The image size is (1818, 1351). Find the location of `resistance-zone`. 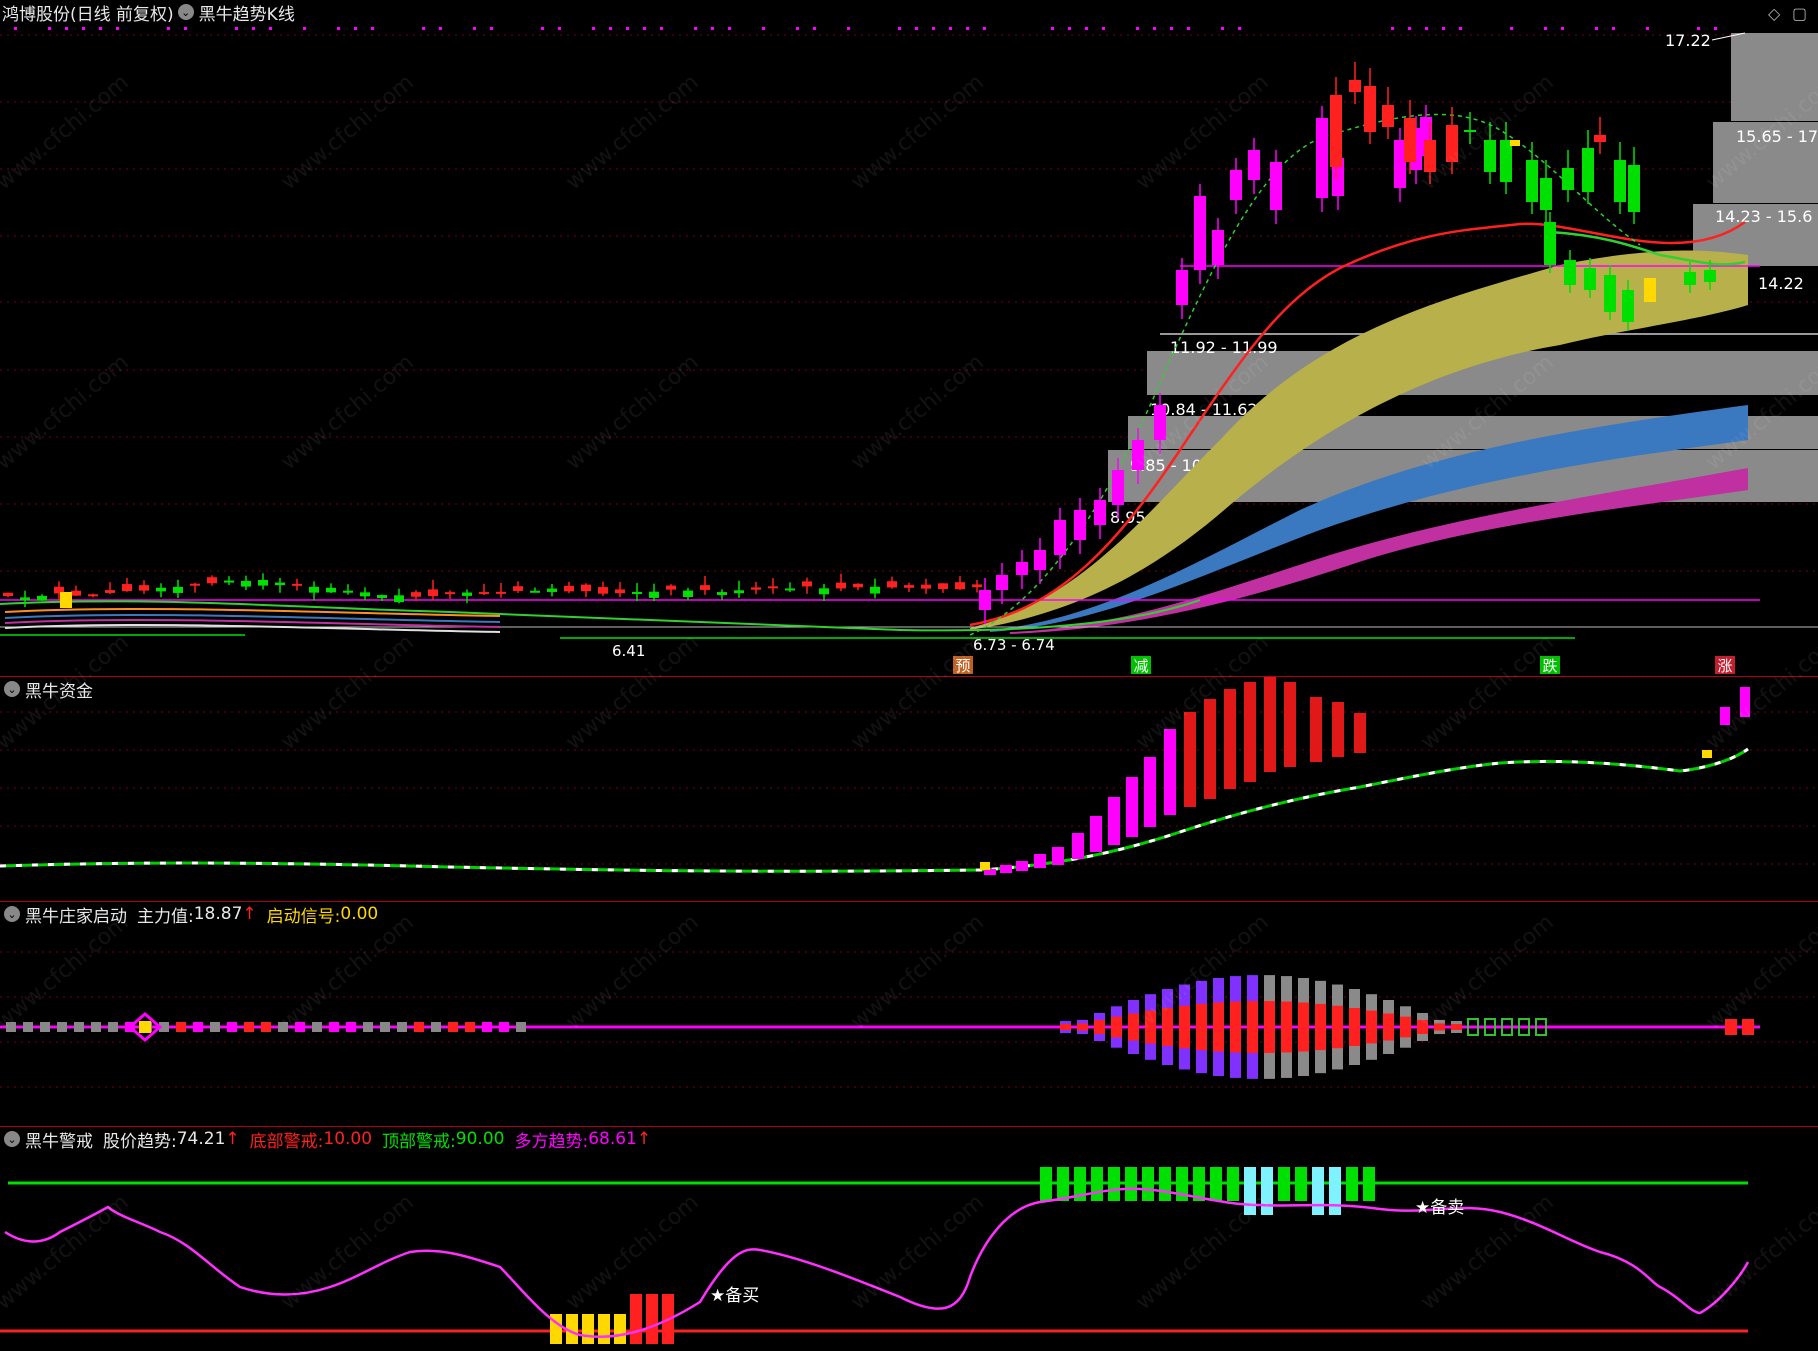

resistance-zone is located at coordinates (1774, 77).